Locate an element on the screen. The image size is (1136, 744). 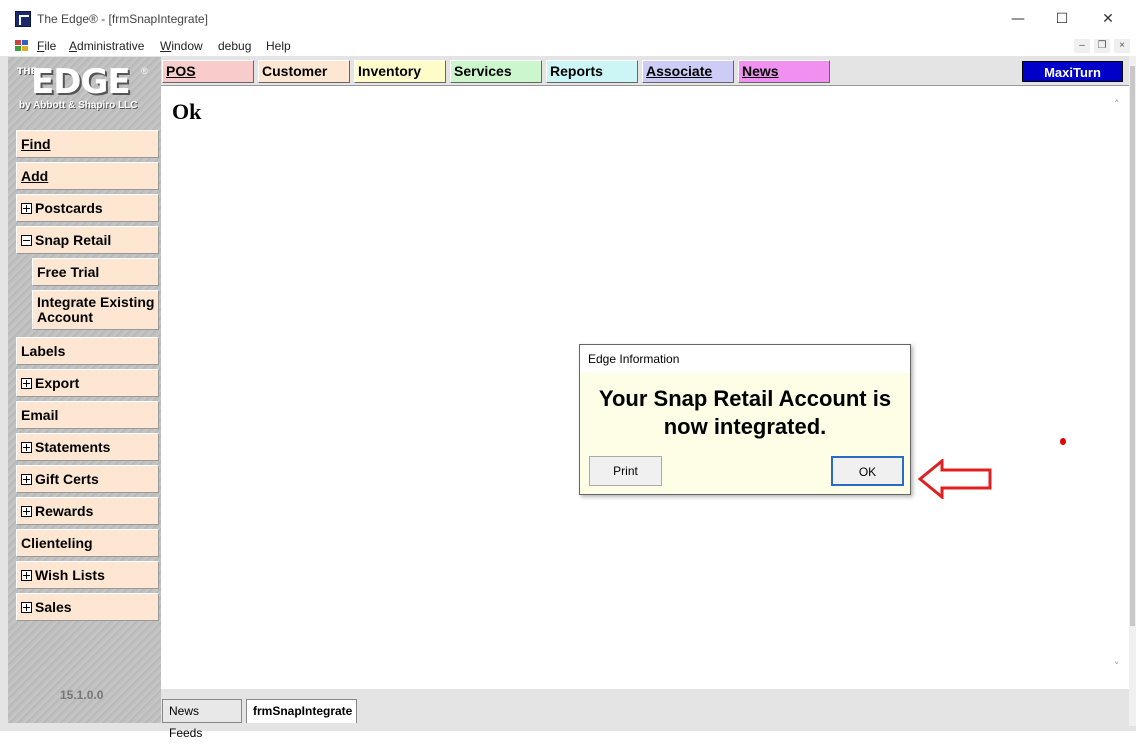
edge-logo: THE EDGE ® by Abbott & Shapiro LLC is located at coordinates (84, 89).